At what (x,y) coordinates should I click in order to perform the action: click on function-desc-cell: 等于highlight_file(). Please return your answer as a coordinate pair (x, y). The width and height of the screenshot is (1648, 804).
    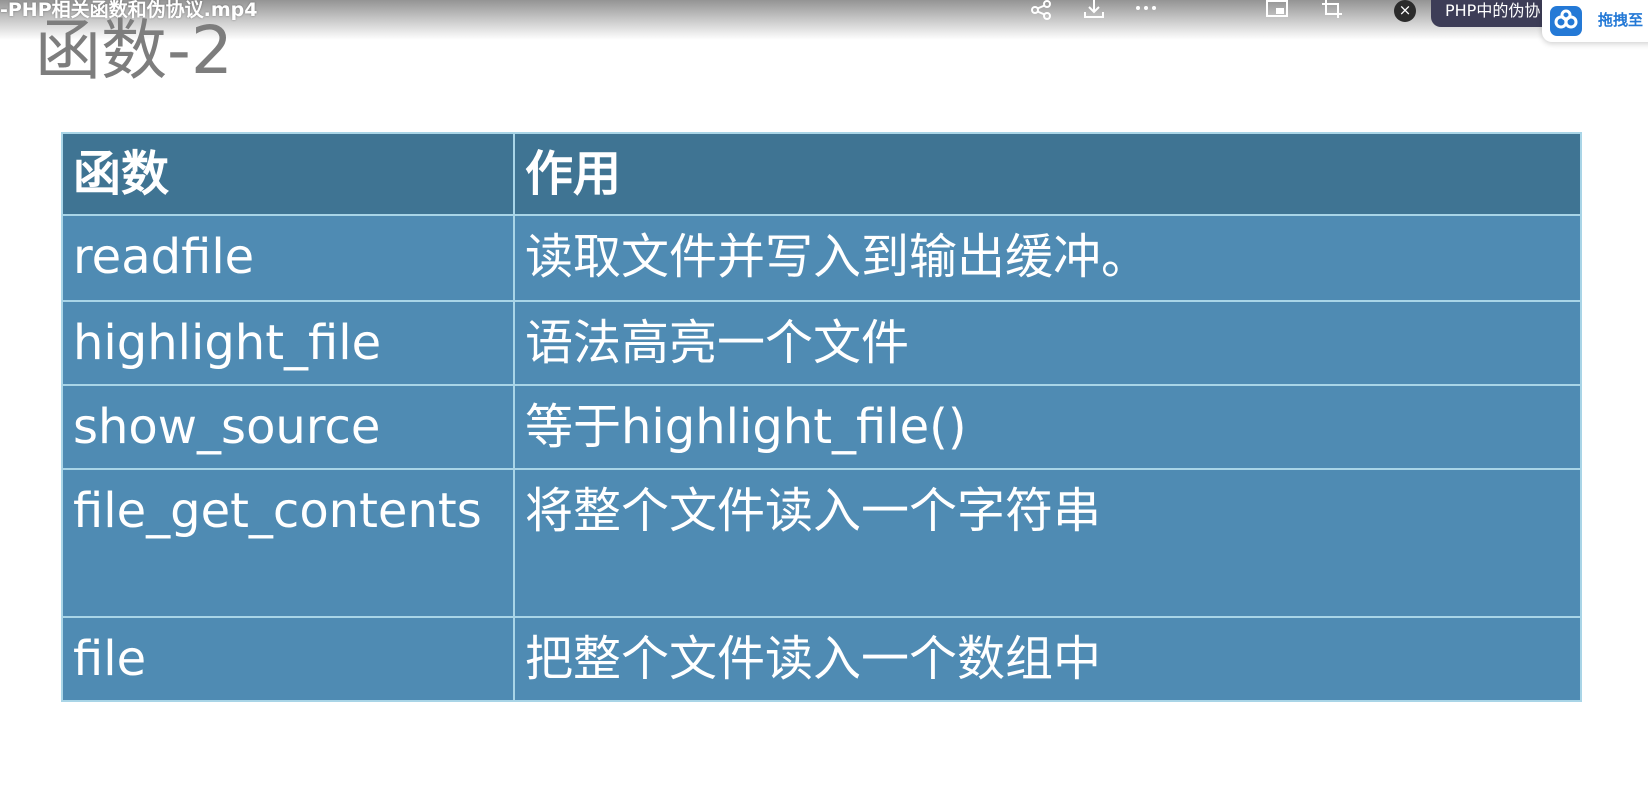
    Looking at the image, I should click on (1047, 427).